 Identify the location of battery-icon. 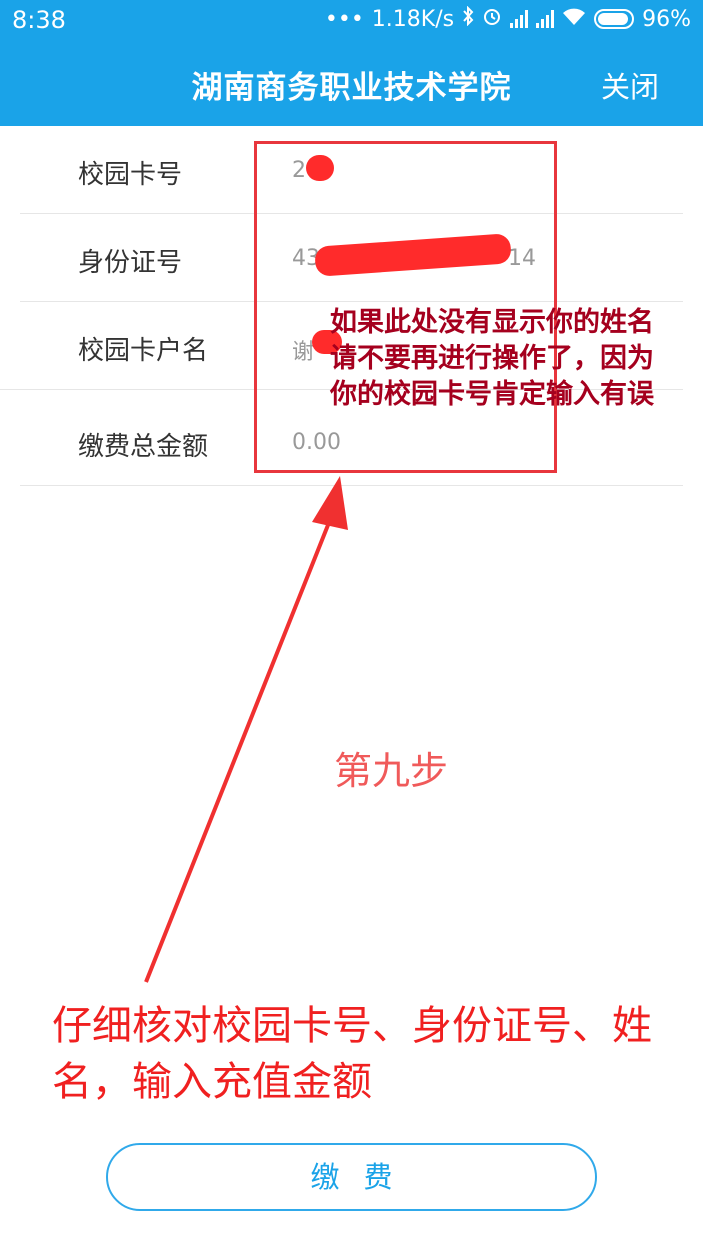
(614, 19).